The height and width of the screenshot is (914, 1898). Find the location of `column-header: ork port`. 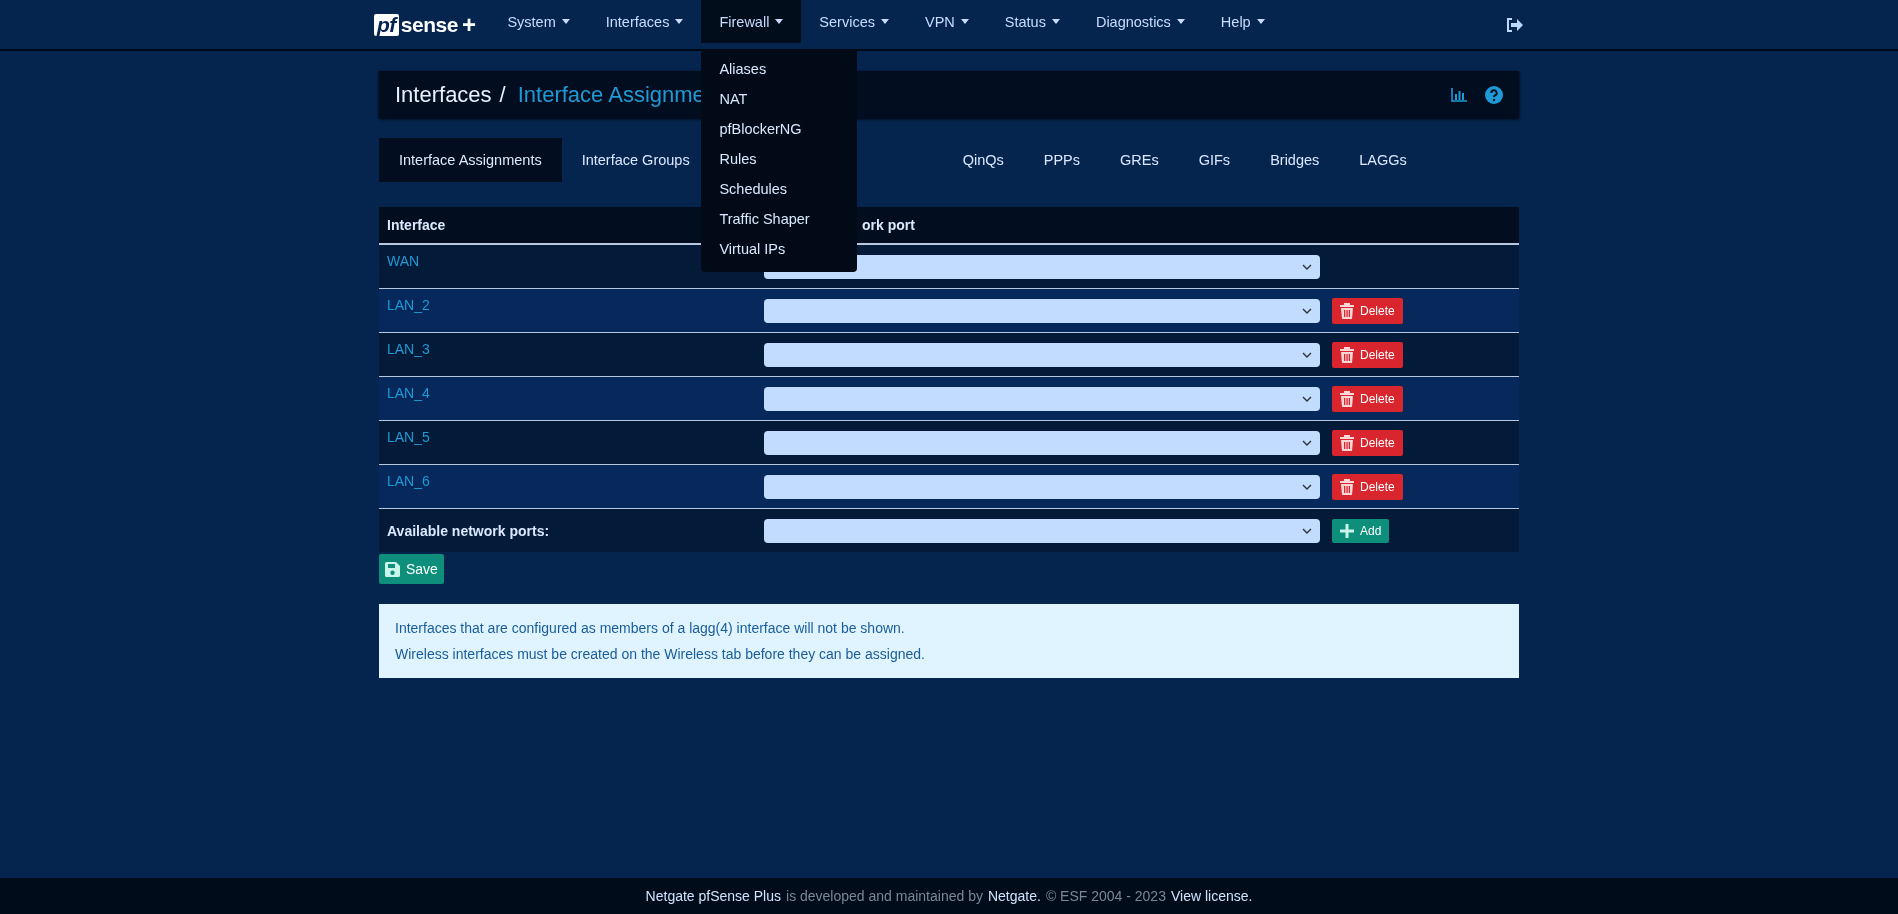

column-header: ork port is located at coordinates (888, 225).